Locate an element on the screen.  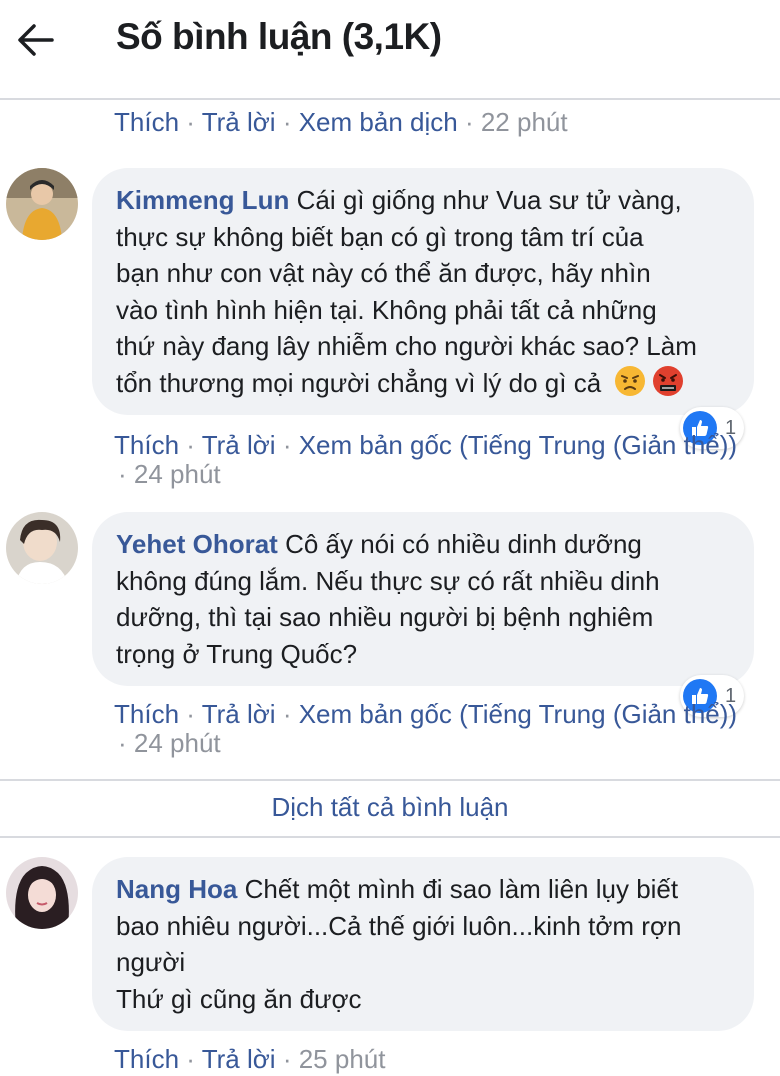
translate-all-link: Dịch tất cả bình luận is located at coordinates (390, 807).